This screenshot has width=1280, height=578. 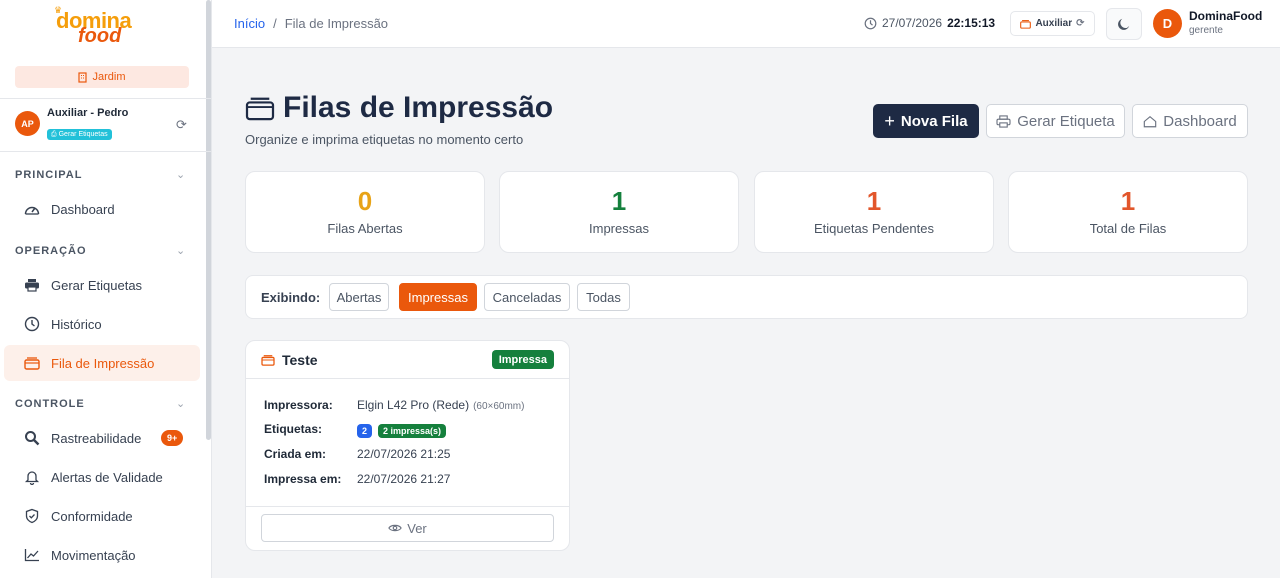 I want to click on created-value: 22/07/2026 21:25, so click(x=404, y=454).